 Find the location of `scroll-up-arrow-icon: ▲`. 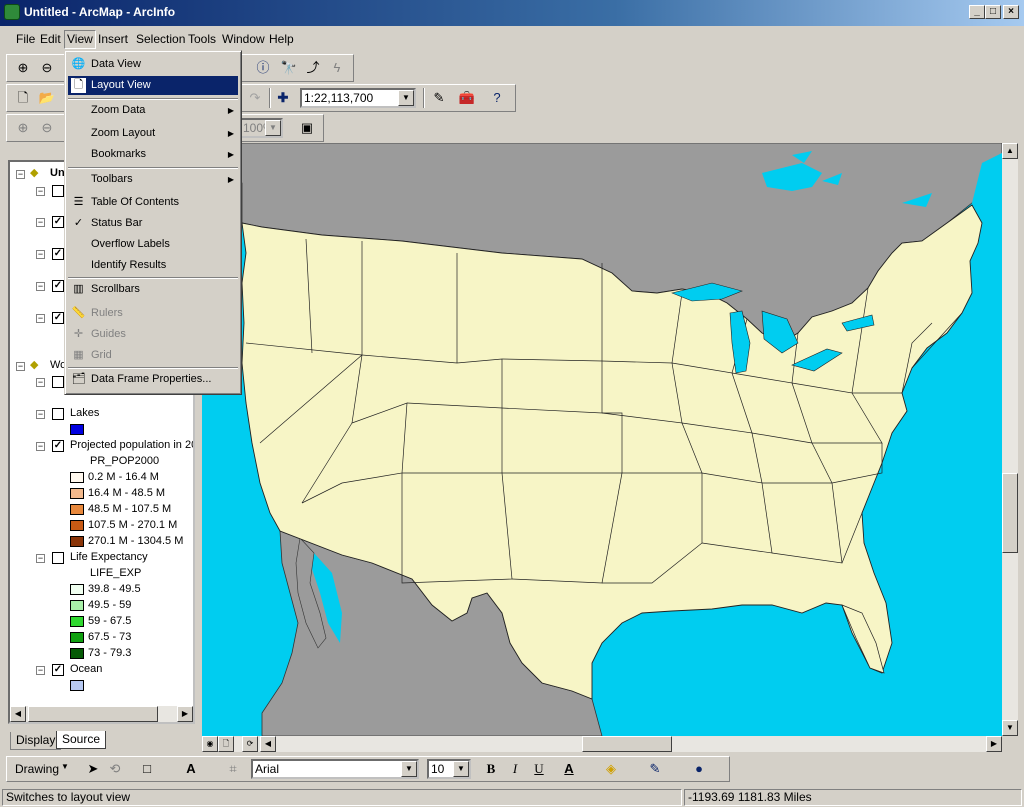

scroll-up-arrow-icon: ▲ is located at coordinates (1010, 151).